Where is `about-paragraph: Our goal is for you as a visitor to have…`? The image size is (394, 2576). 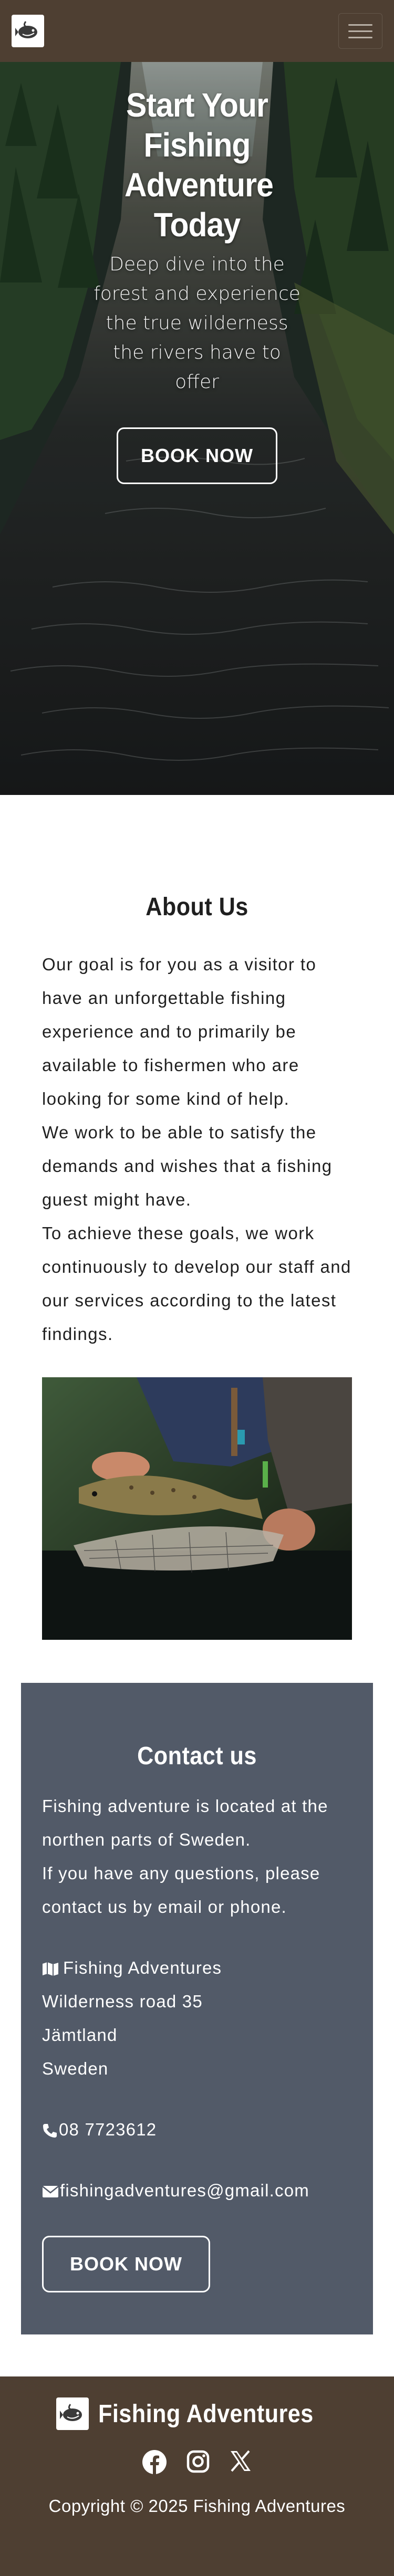 about-paragraph: Our goal is for you as a visitor to have… is located at coordinates (179, 1031).